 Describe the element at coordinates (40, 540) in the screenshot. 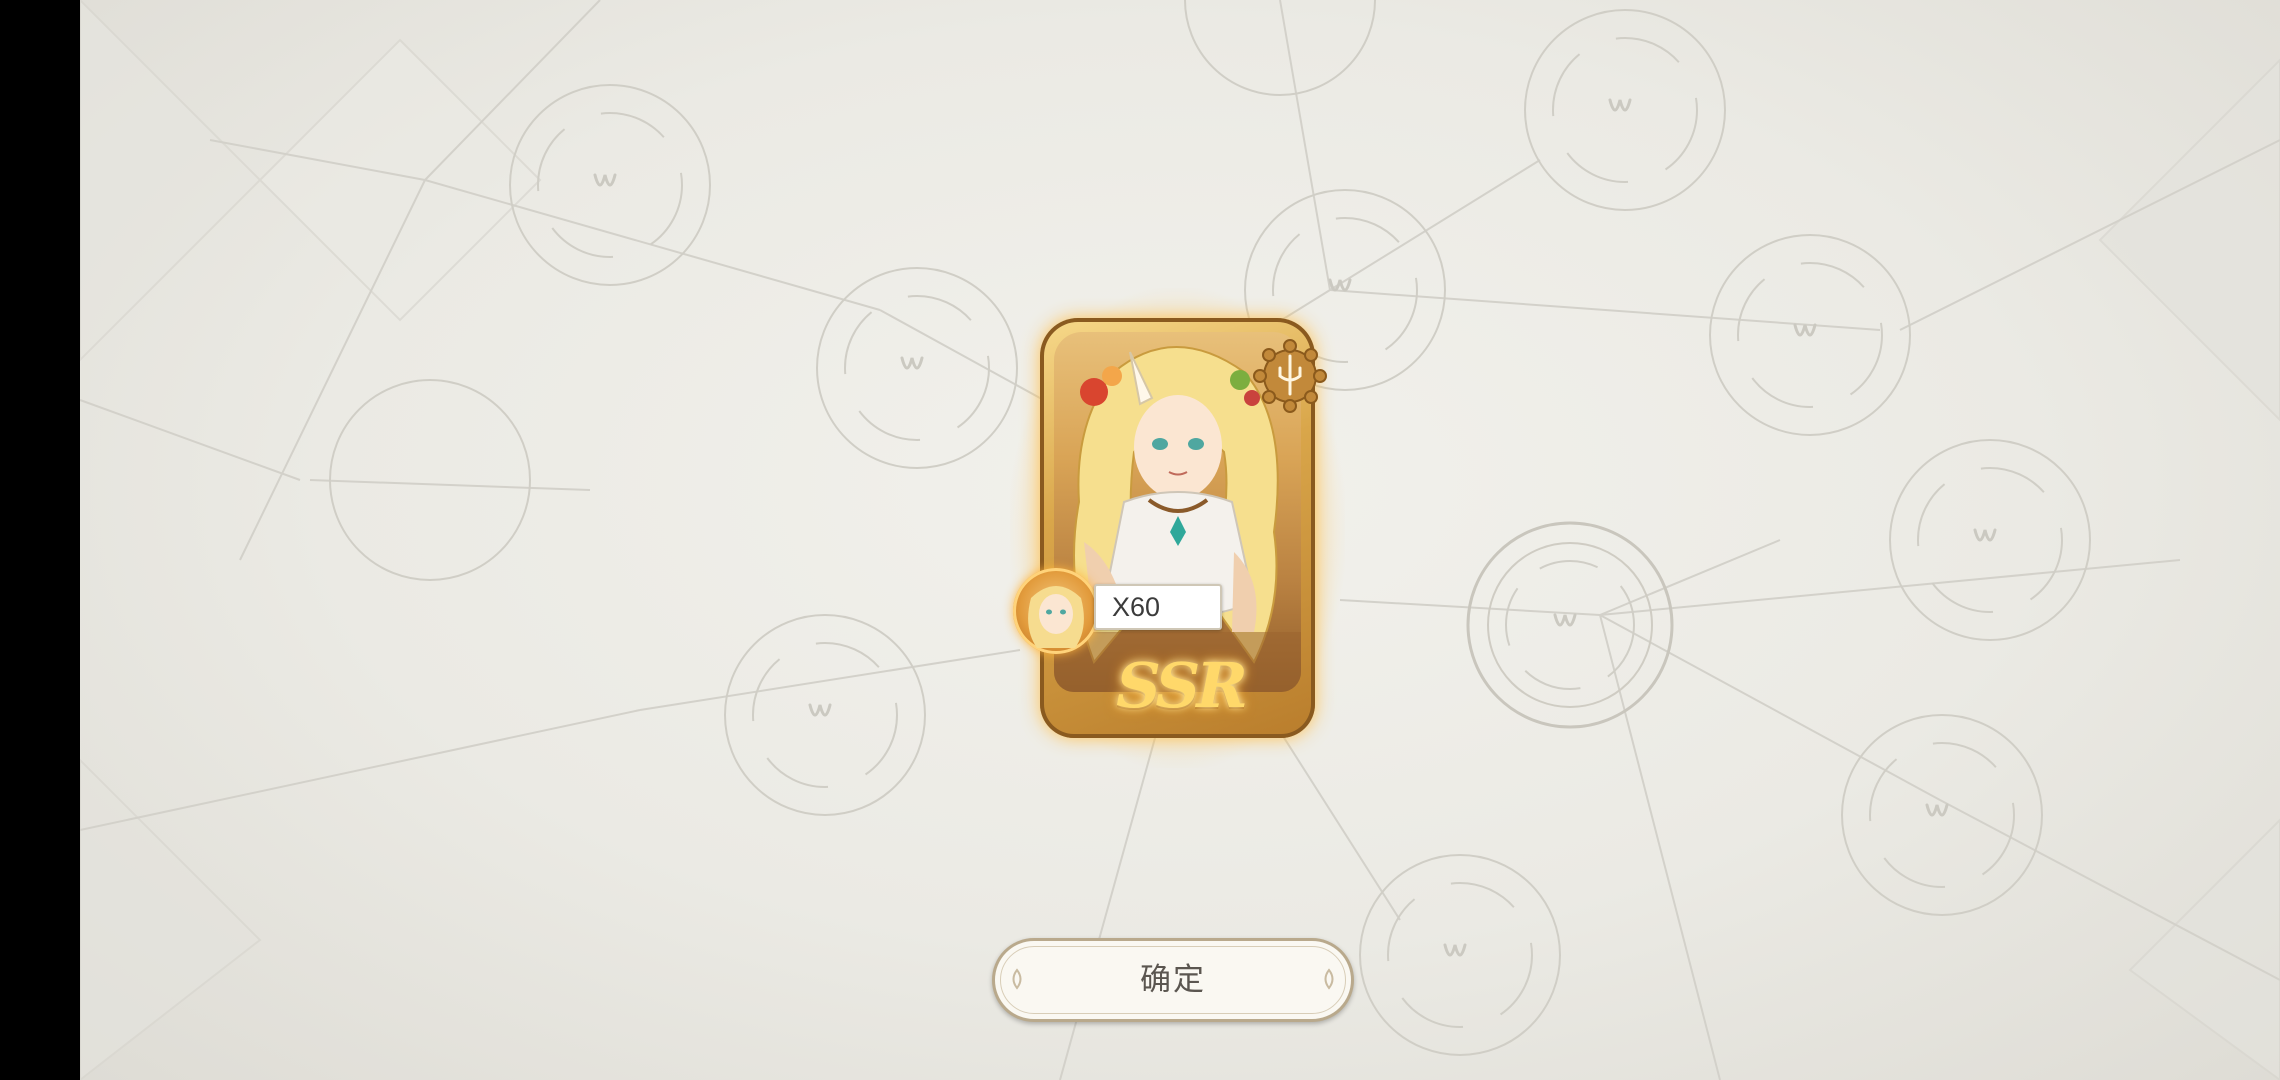

I see `left-black-bar` at that location.